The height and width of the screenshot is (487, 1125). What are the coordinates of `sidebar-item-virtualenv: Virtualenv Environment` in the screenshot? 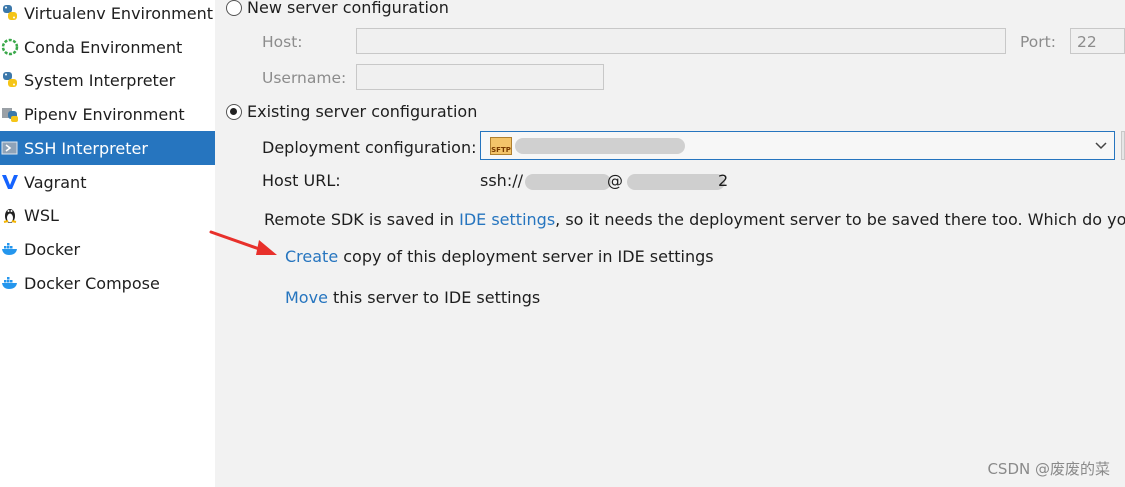 It's located at (107, 15).